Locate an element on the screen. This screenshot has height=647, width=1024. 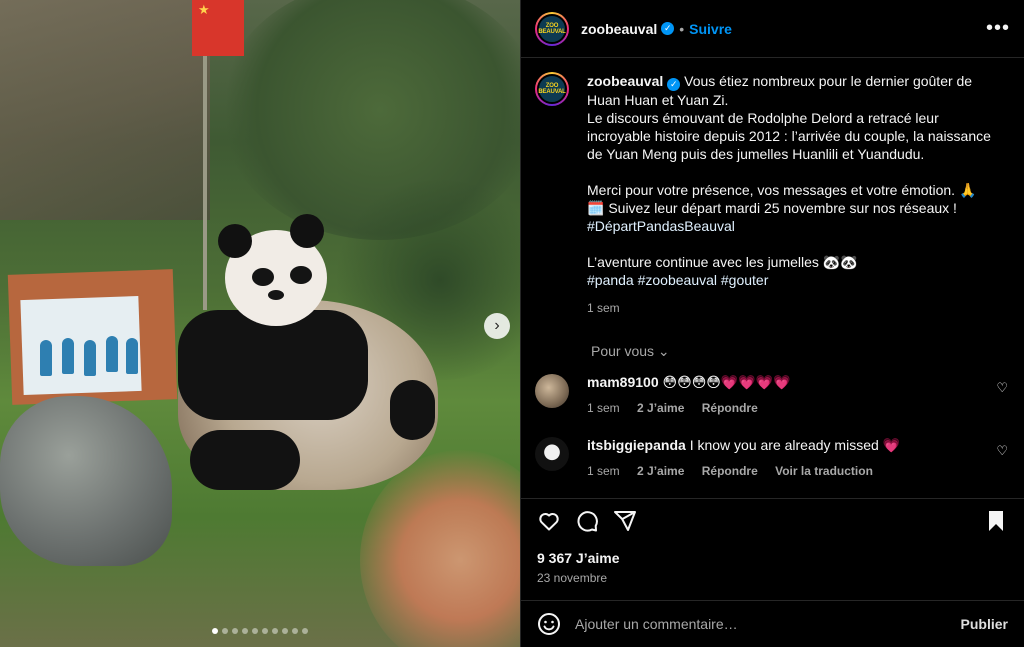
background-wall is located at coordinates (105, 110).